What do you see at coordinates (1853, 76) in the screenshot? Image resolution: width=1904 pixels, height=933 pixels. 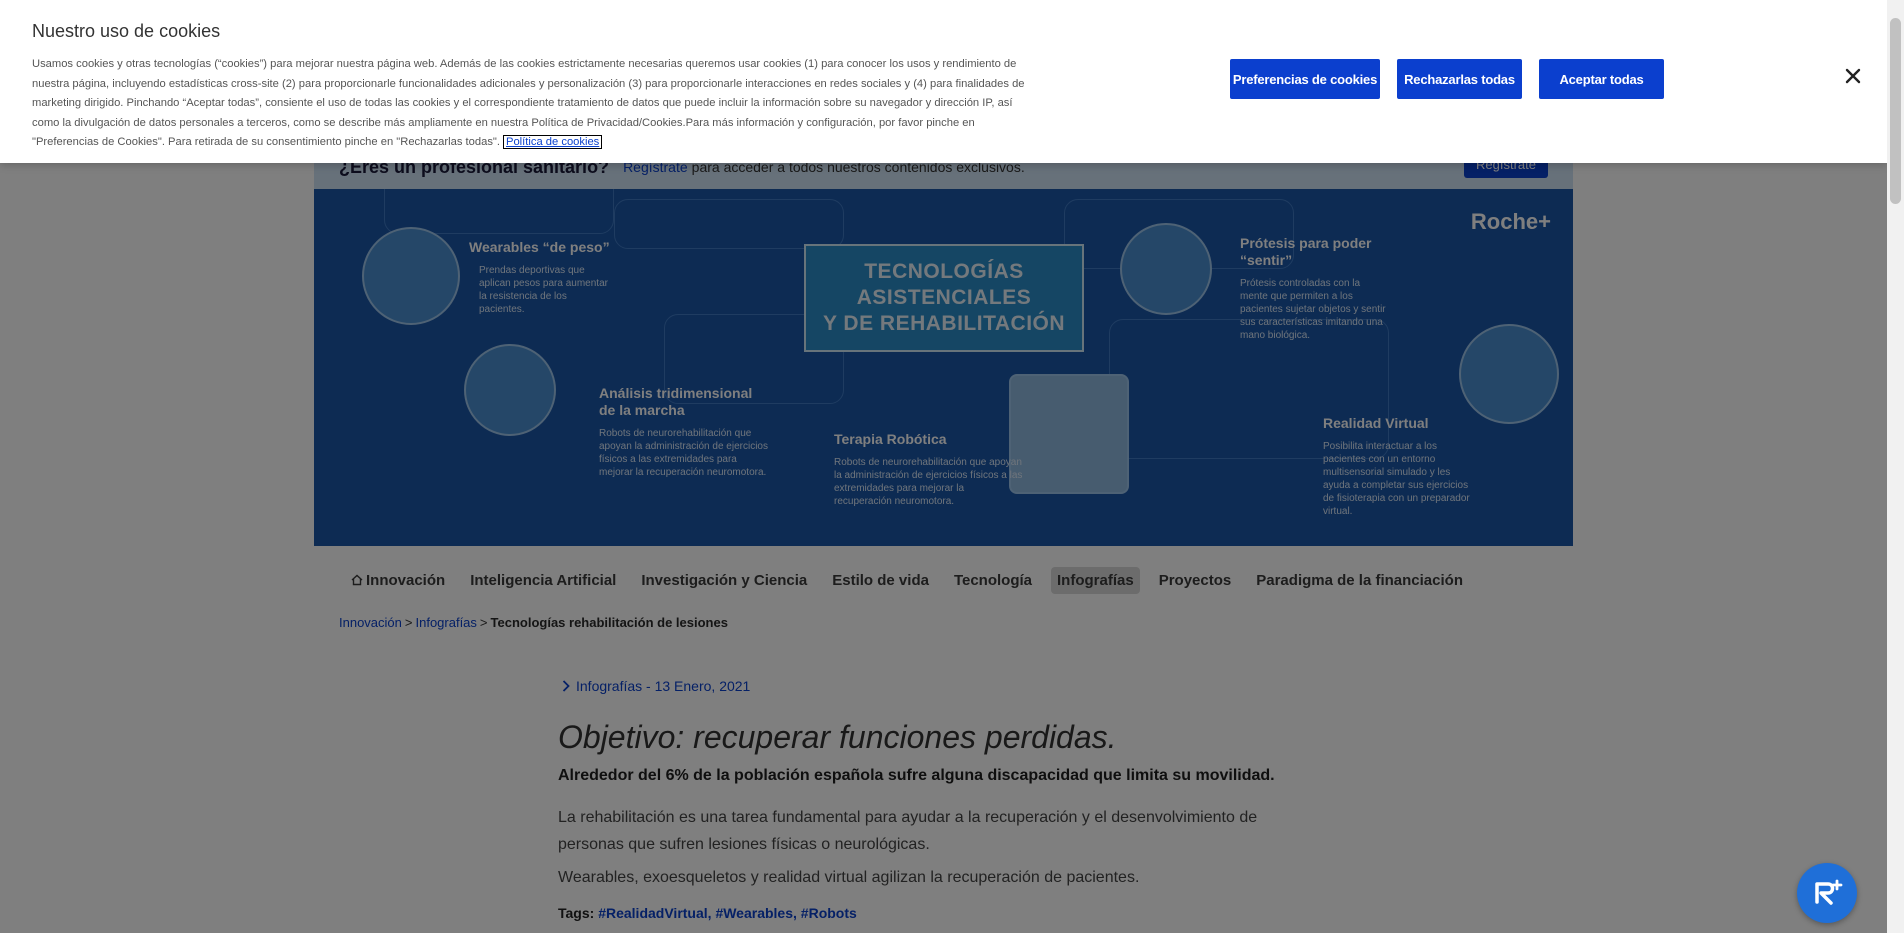 I see `close-icon` at bounding box center [1853, 76].